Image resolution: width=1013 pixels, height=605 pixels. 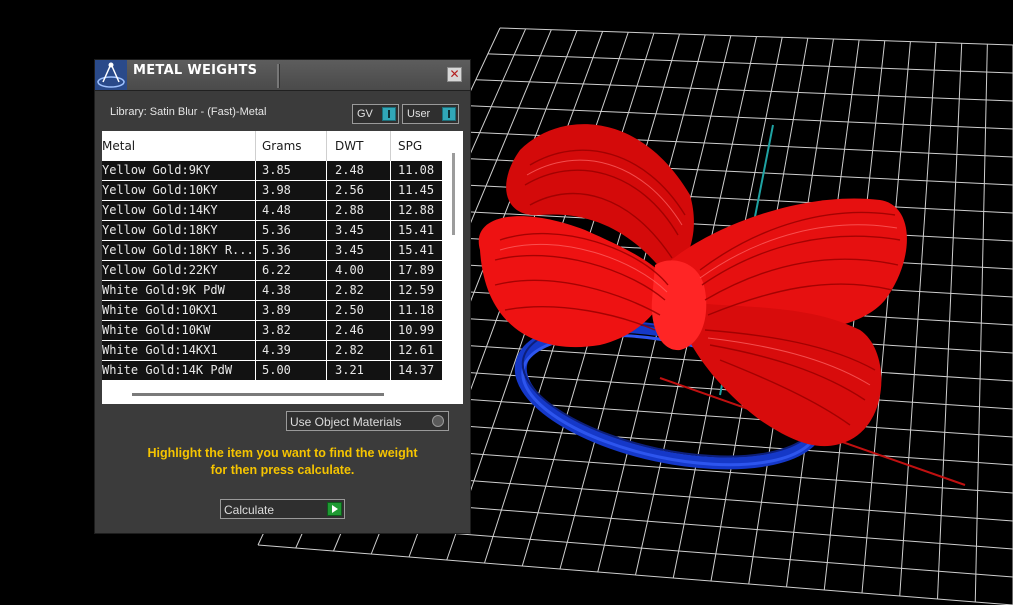 I want to click on dwt-cell: 2.56, so click(x=349, y=190).